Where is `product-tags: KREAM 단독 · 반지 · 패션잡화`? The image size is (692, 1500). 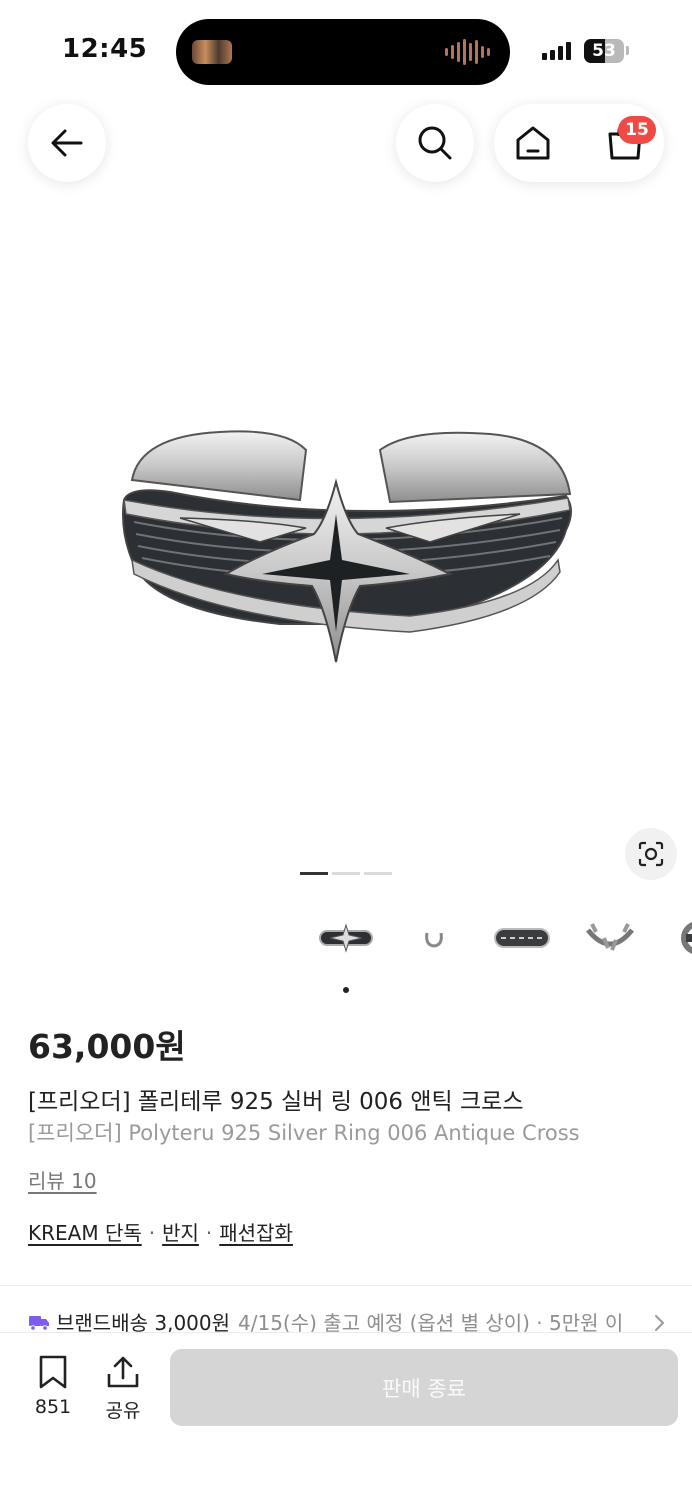 product-tags: KREAM 단독 · 반지 · 패션잡화 is located at coordinates (160, 1233).